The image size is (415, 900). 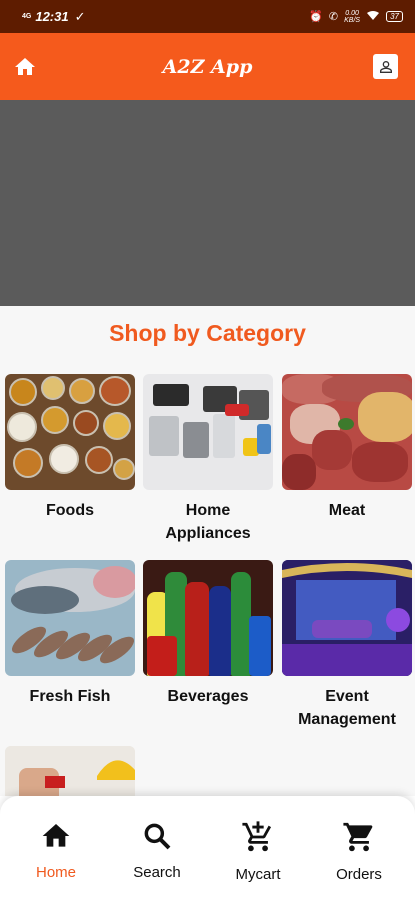 I want to click on category-label: Fresh Fish, so click(x=70, y=696).